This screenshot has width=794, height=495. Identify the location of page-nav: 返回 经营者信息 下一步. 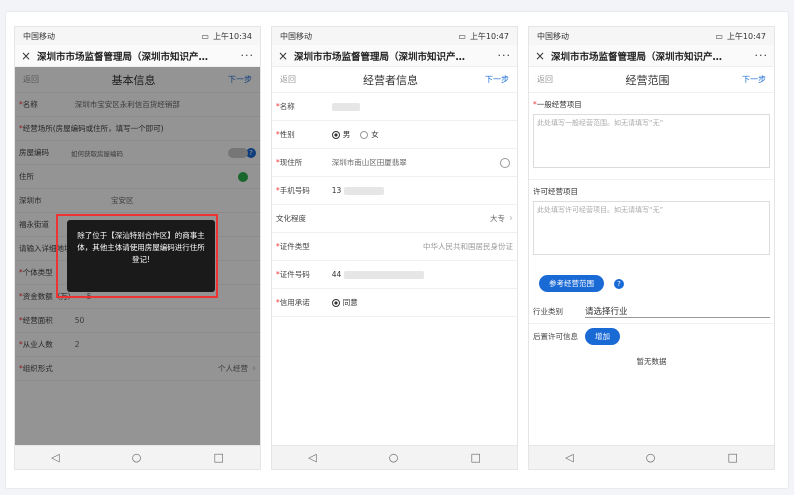
(394, 80).